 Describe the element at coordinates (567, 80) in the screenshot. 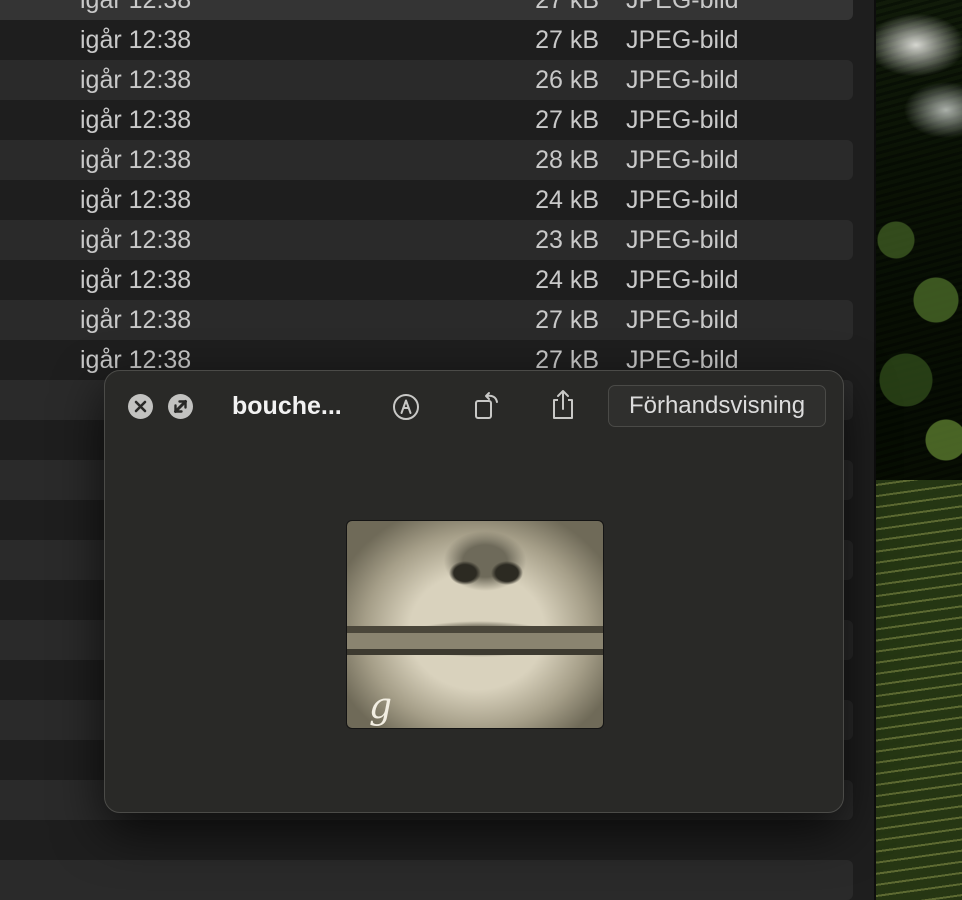

I see `file-size: 26 kB` at that location.